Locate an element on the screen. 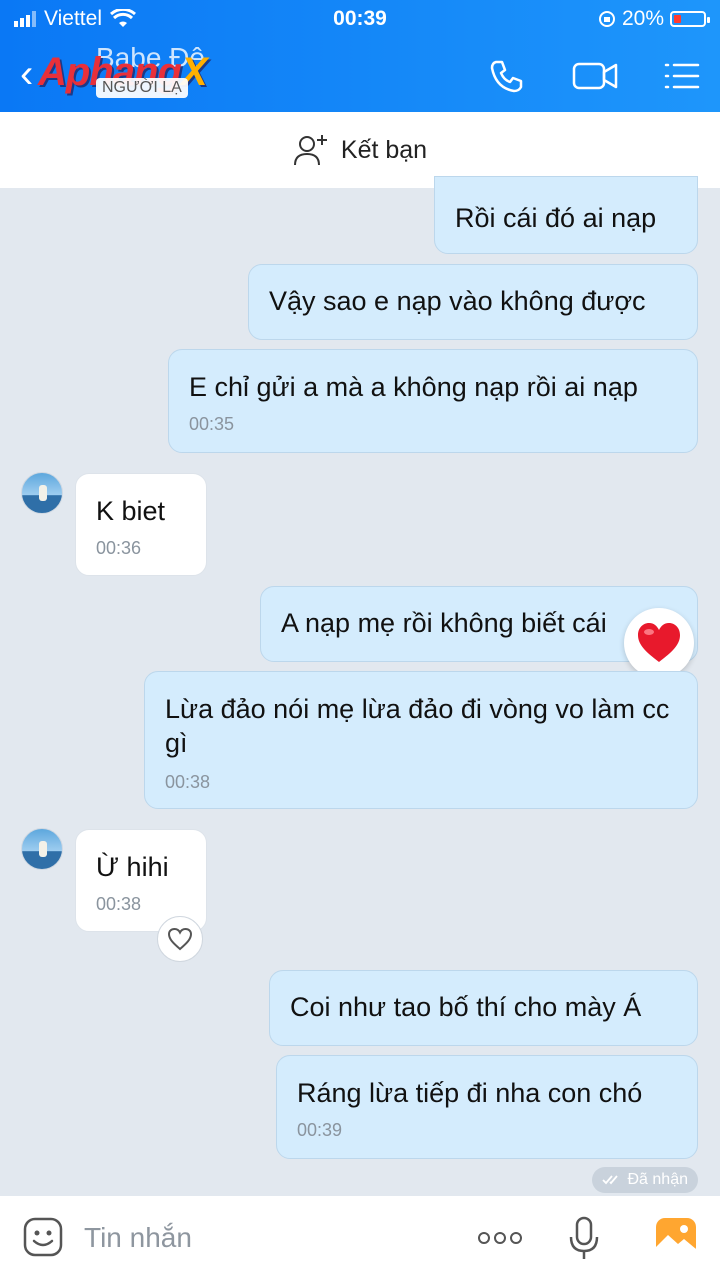 This screenshot has height=1280, width=720. message-composer: Tin nhắn is located at coordinates (360, 1238).